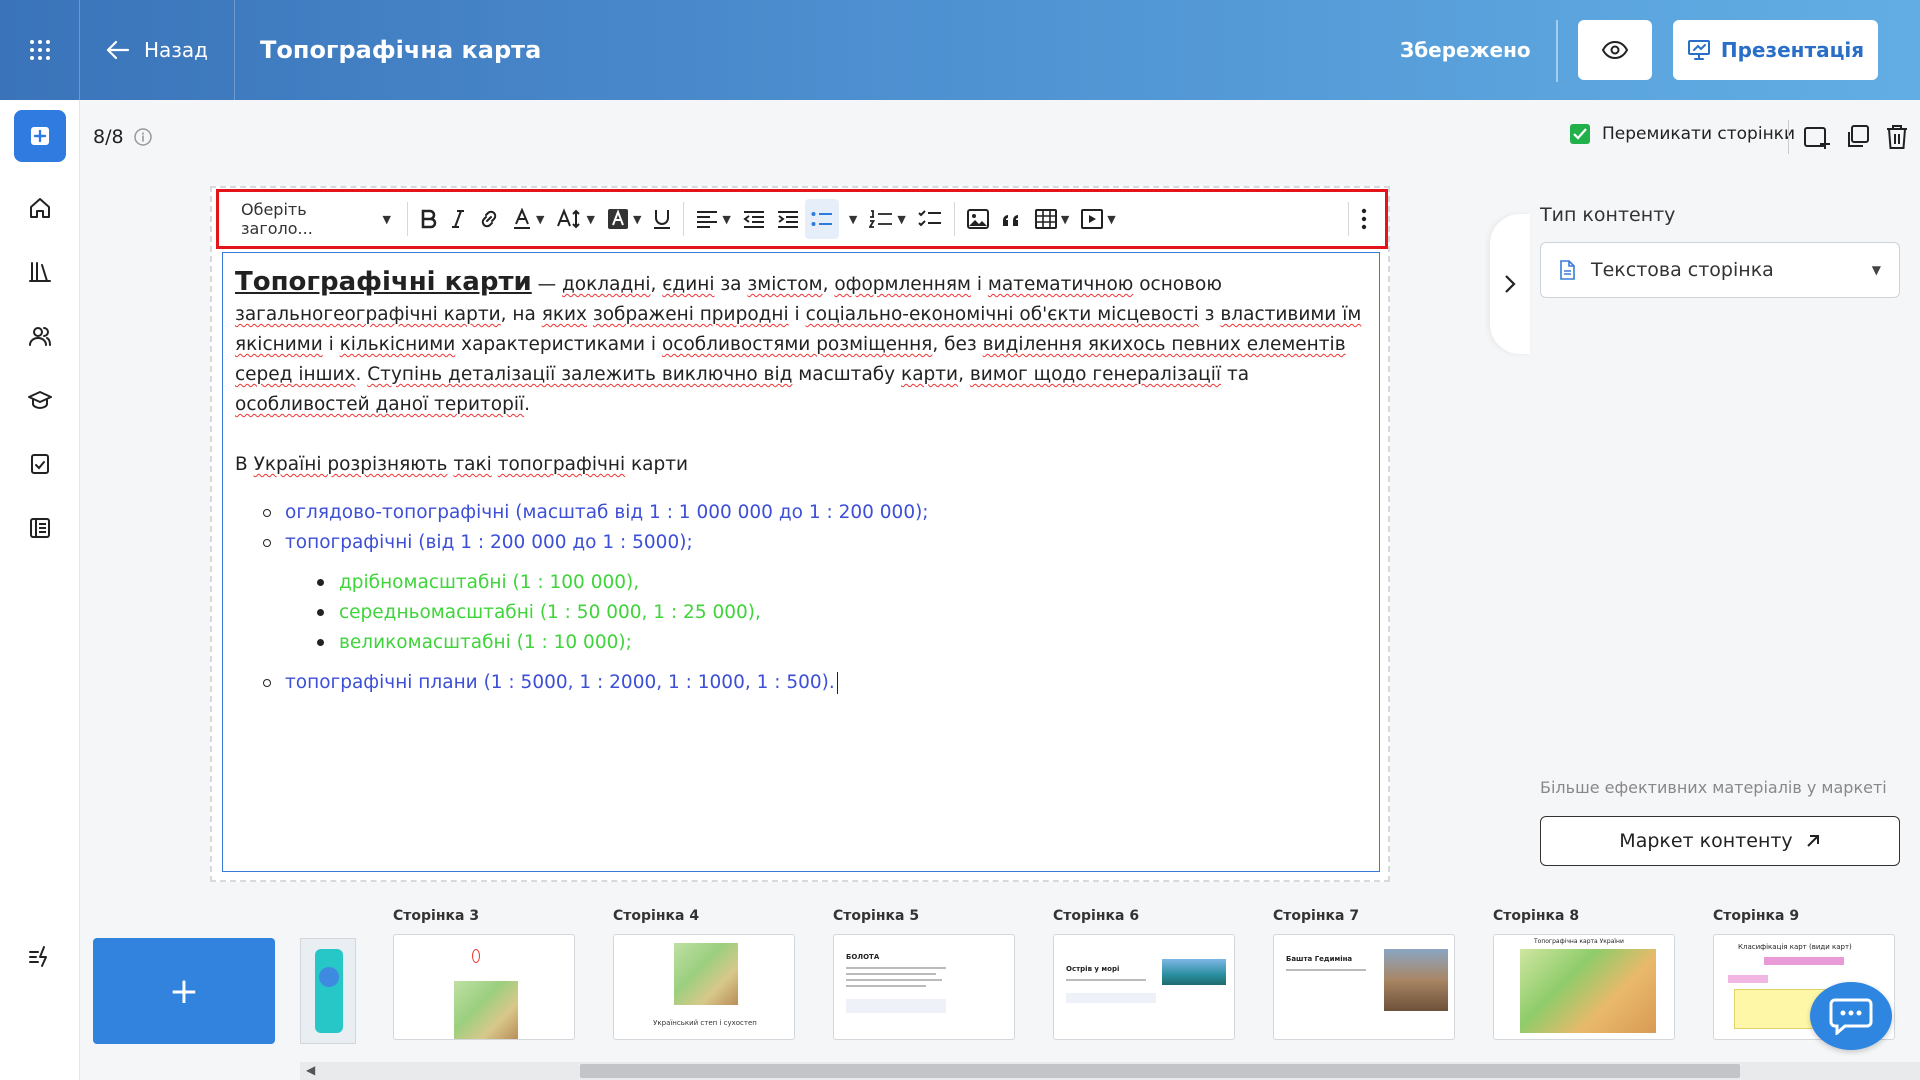 The height and width of the screenshot is (1080, 1920). What do you see at coordinates (1098, 219) in the screenshot?
I see `insert-media-button: ▼` at bounding box center [1098, 219].